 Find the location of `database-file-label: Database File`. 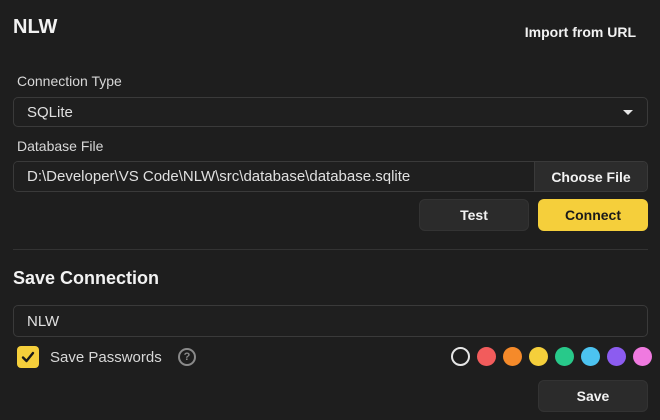

database-file-label: Database File is located at coordinates (60, 146).